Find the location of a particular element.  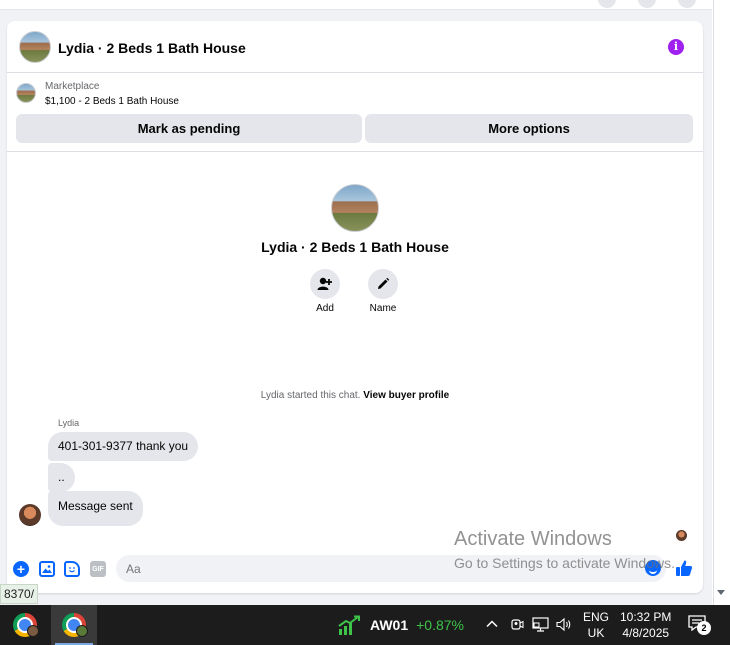

view-buyer-profile-link: View buyer profile is located at coordinates (406, 395).